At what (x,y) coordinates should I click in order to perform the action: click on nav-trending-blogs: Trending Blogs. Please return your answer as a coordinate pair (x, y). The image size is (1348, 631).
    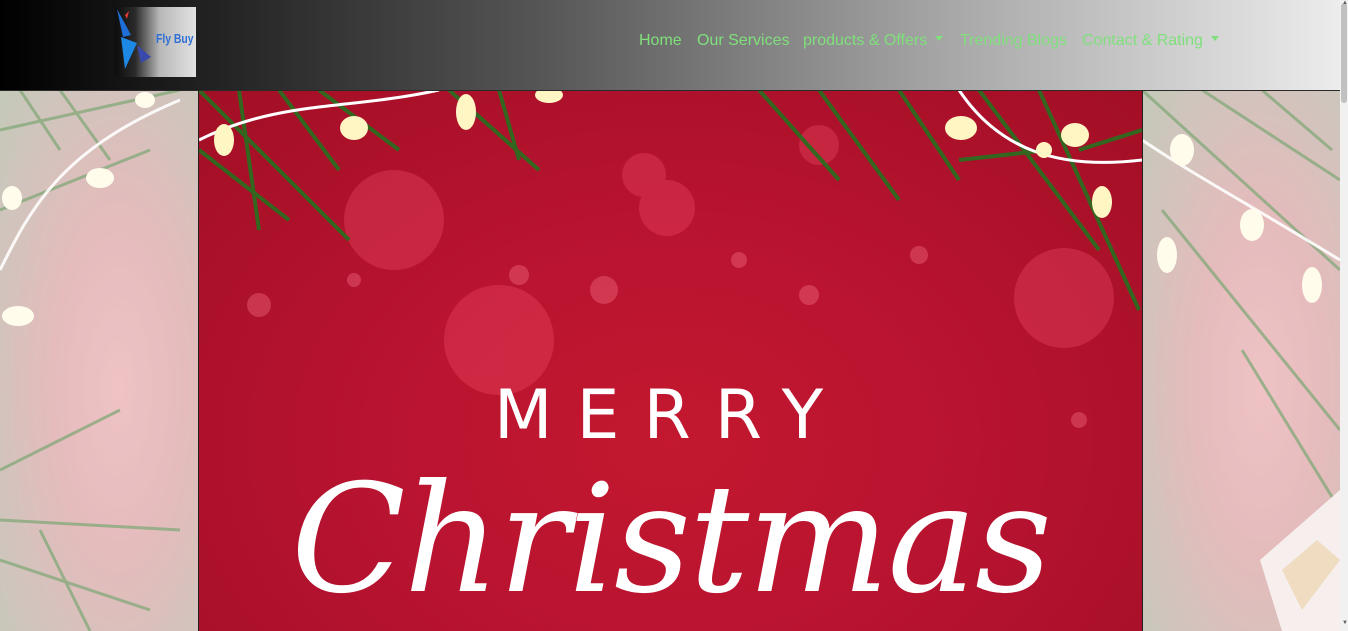
    Looking at the image, I should click on (1013, 41).